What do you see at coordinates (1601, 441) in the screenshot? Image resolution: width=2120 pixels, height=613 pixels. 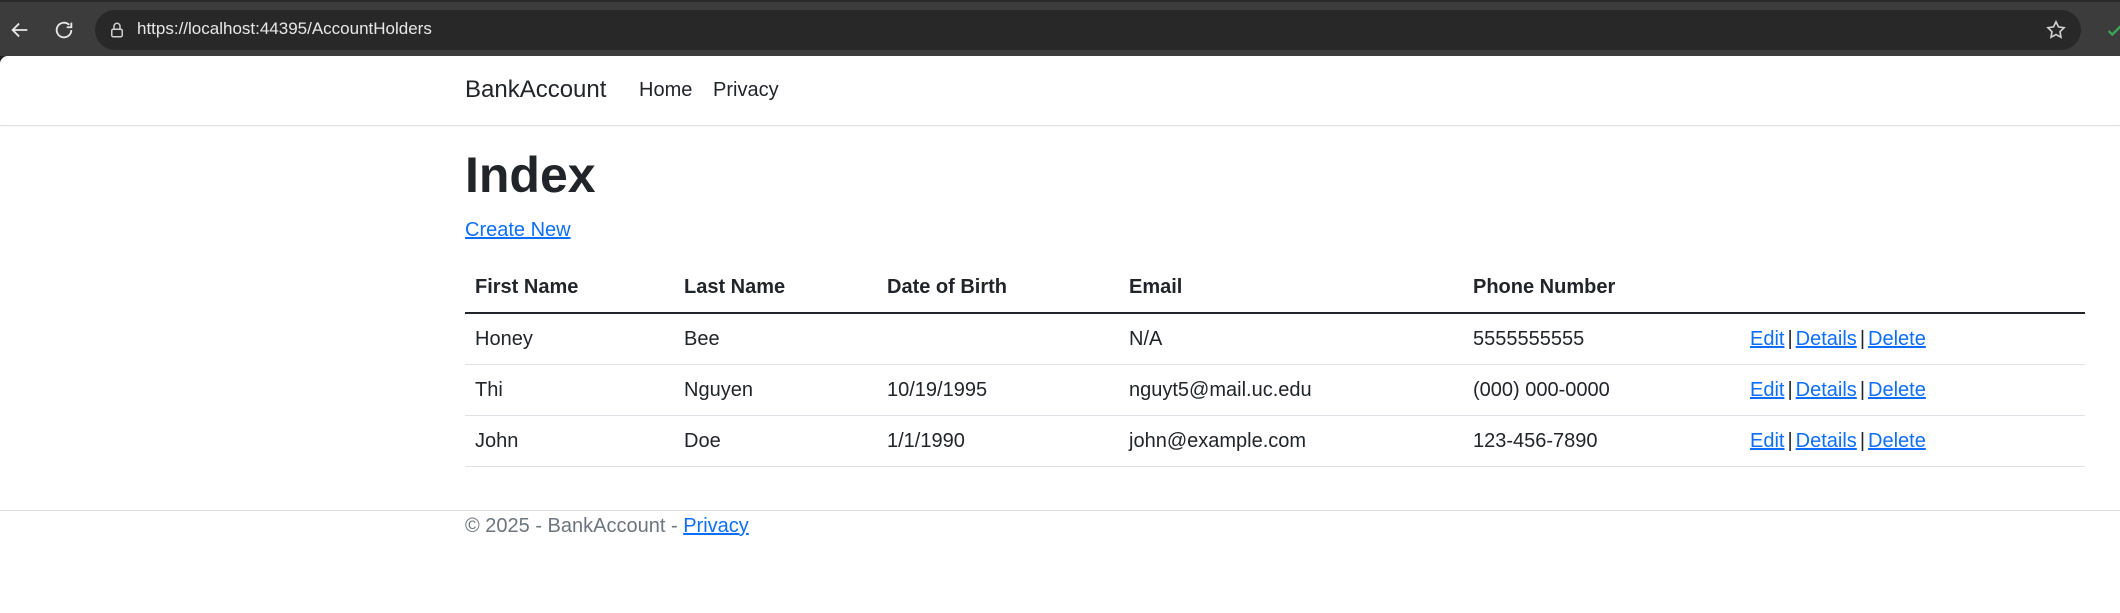 I see `cell-phone: 123-456-7890` at bounding box center [1601, 441].